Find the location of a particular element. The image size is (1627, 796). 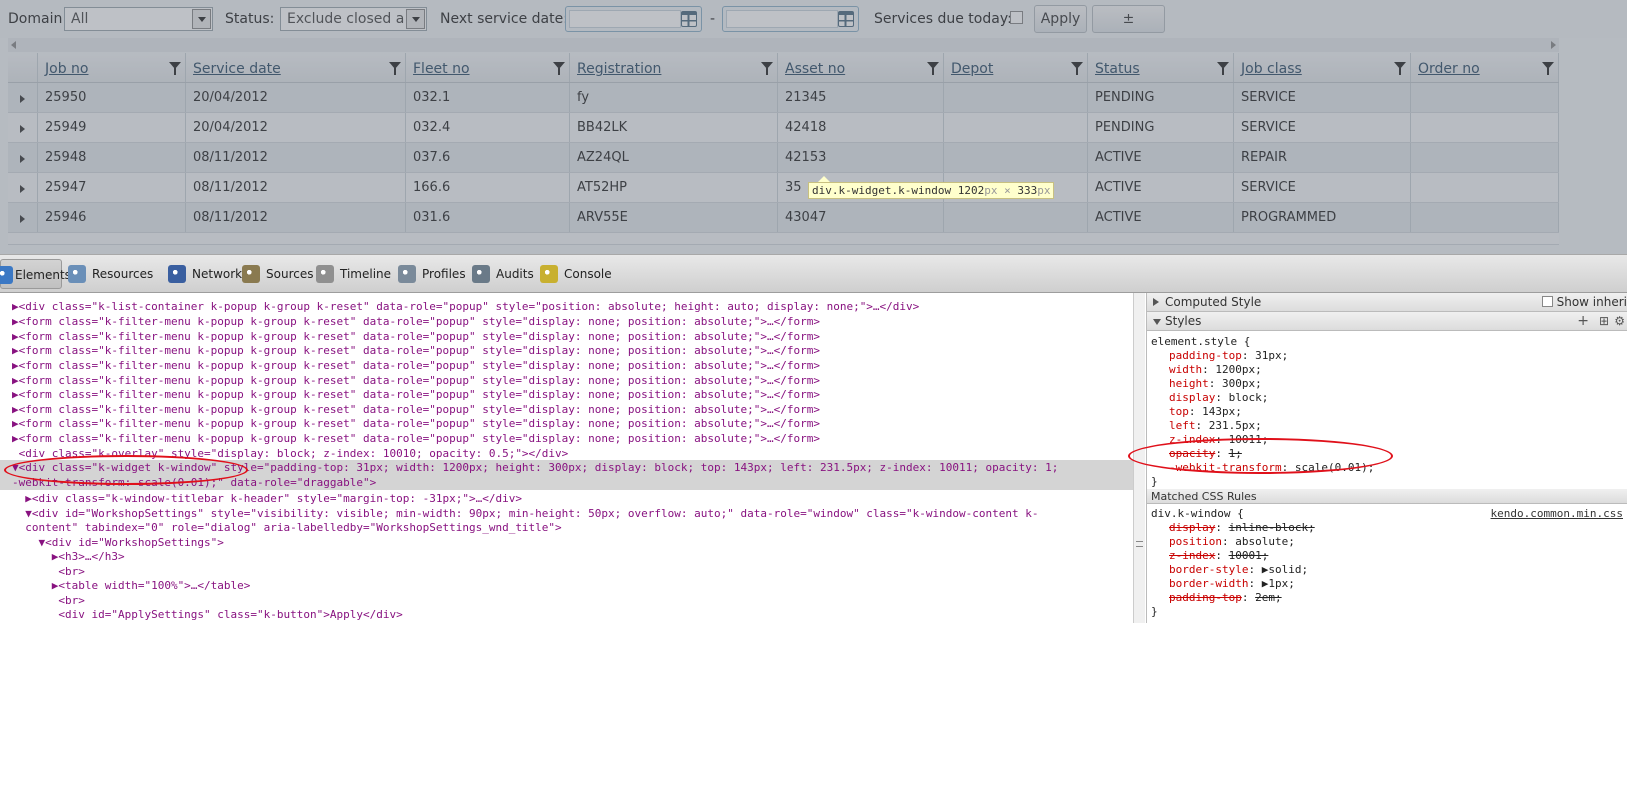

rule-property-name: position is located at coordinates (1195, 541).